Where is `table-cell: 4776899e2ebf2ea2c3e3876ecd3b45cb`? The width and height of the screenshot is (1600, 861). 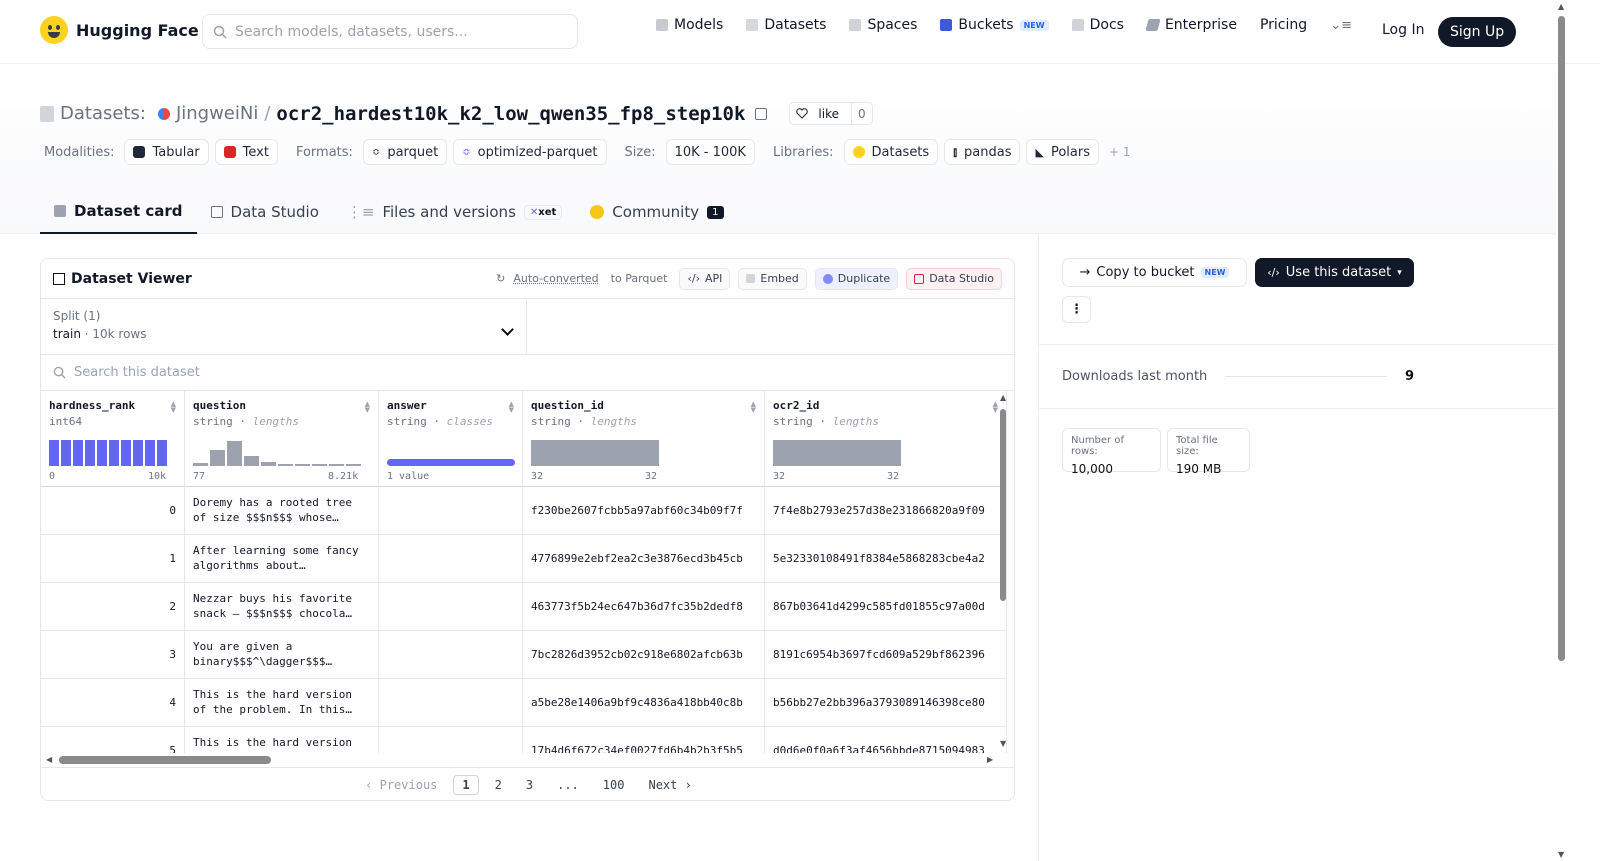
table-cell: 4776899e2ebf2ea2c3e3876ecd3b45cb is located at coordinates (643, 559).